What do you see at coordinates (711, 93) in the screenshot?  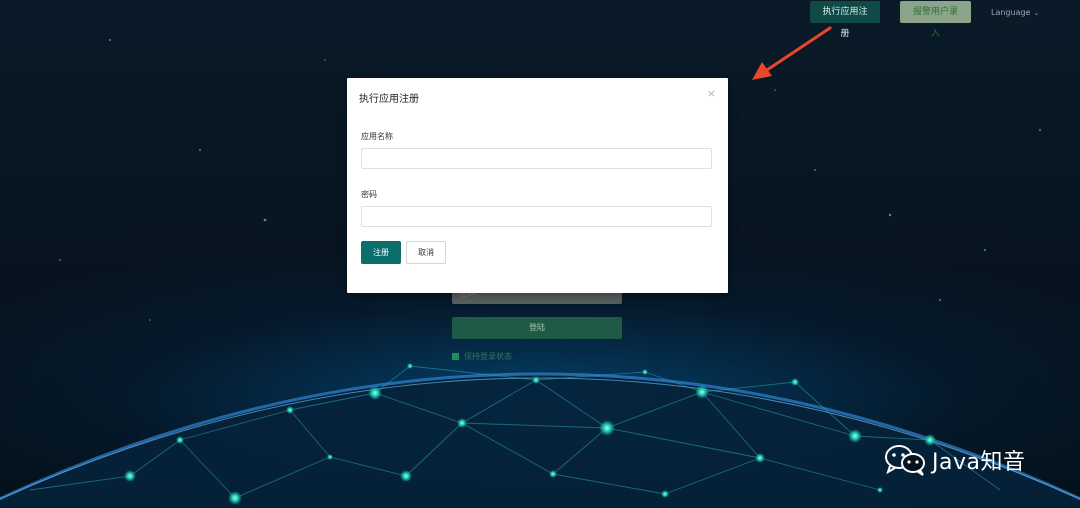 I see `close-icon: ×` at bounding box center [711, 93].